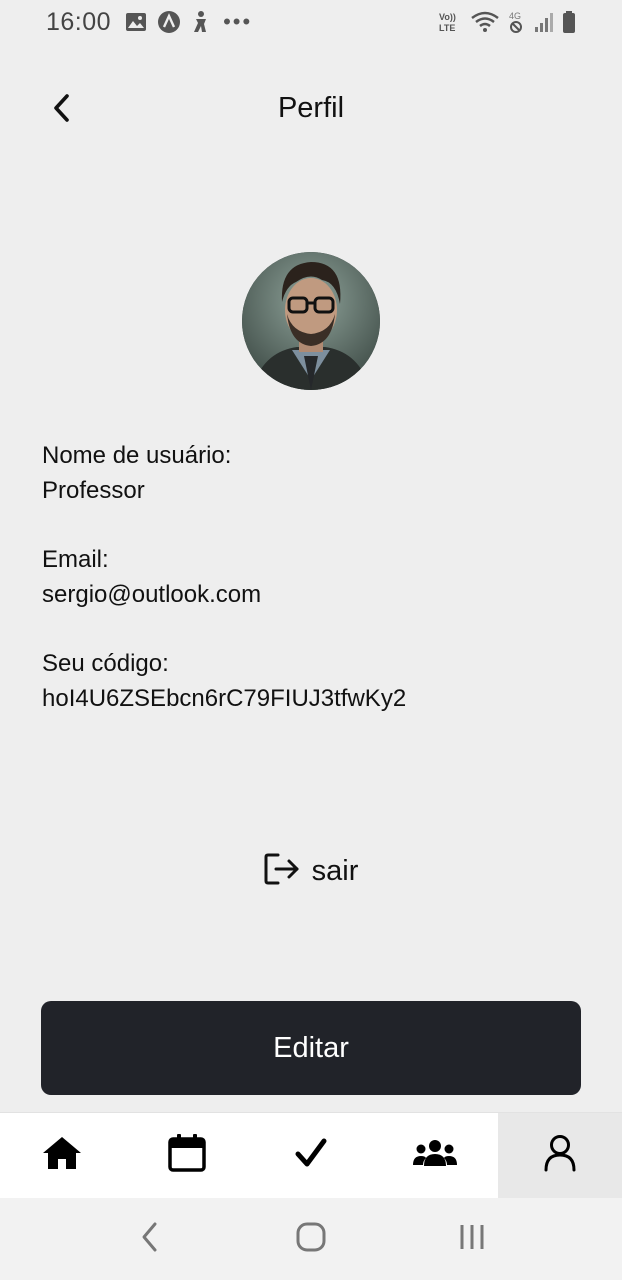  I want to click on home-icon, so click(62, 1155).